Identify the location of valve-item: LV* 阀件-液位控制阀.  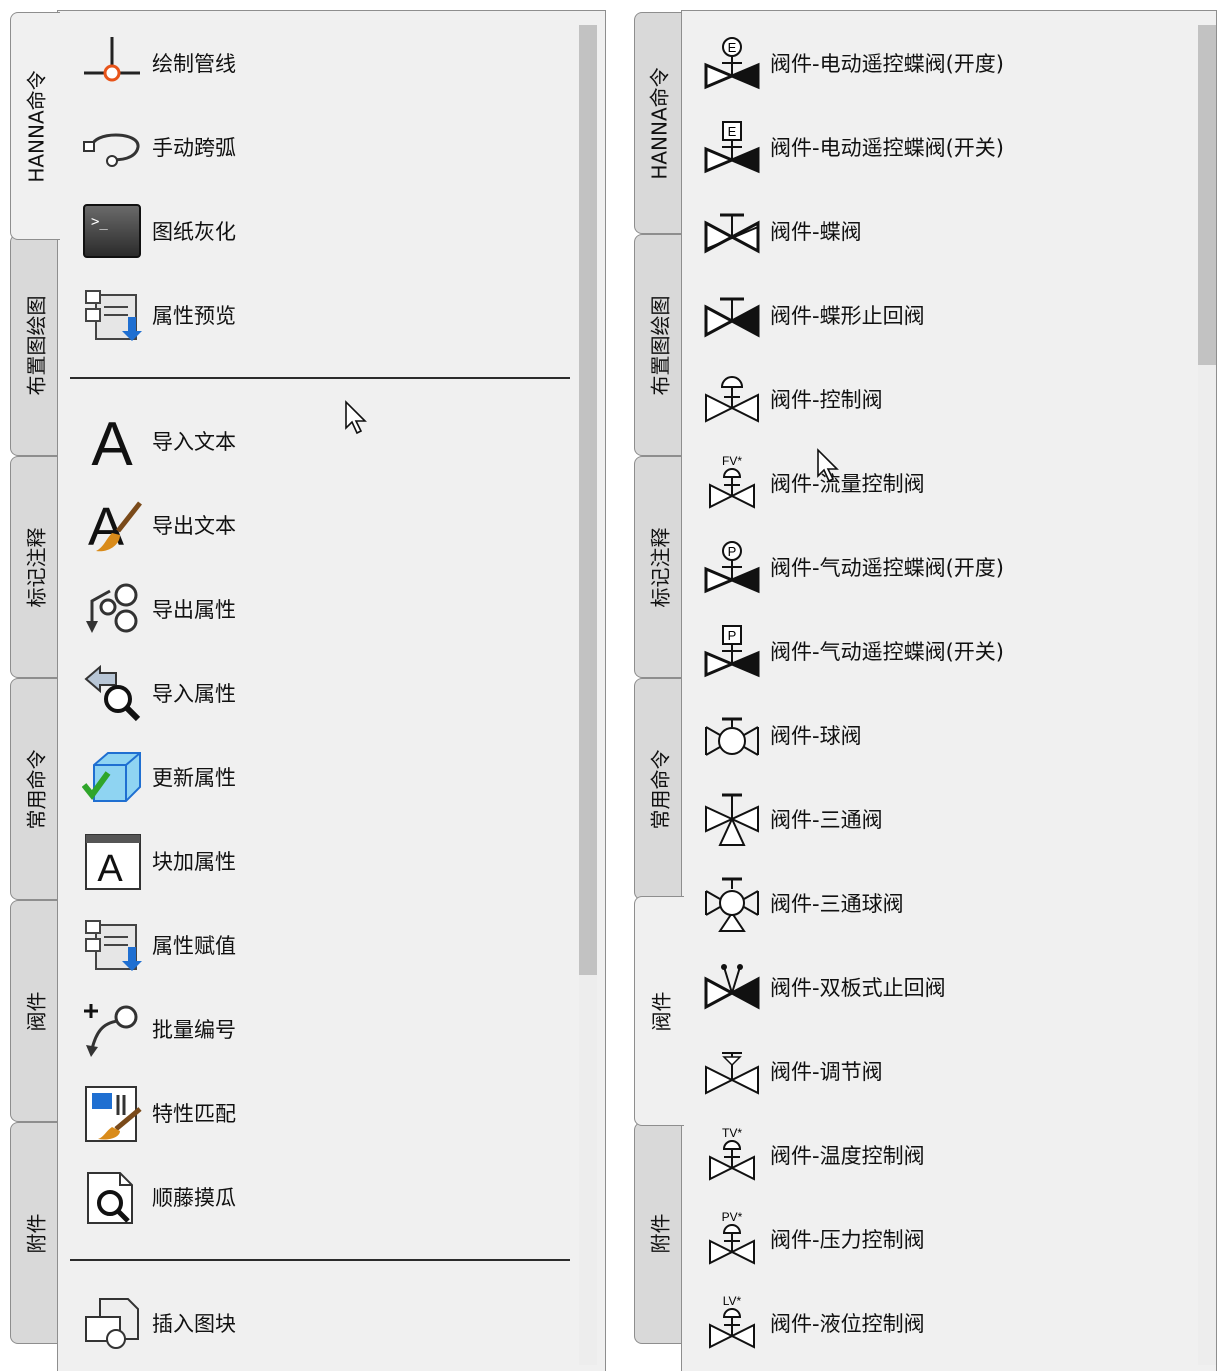
(813, 1323).